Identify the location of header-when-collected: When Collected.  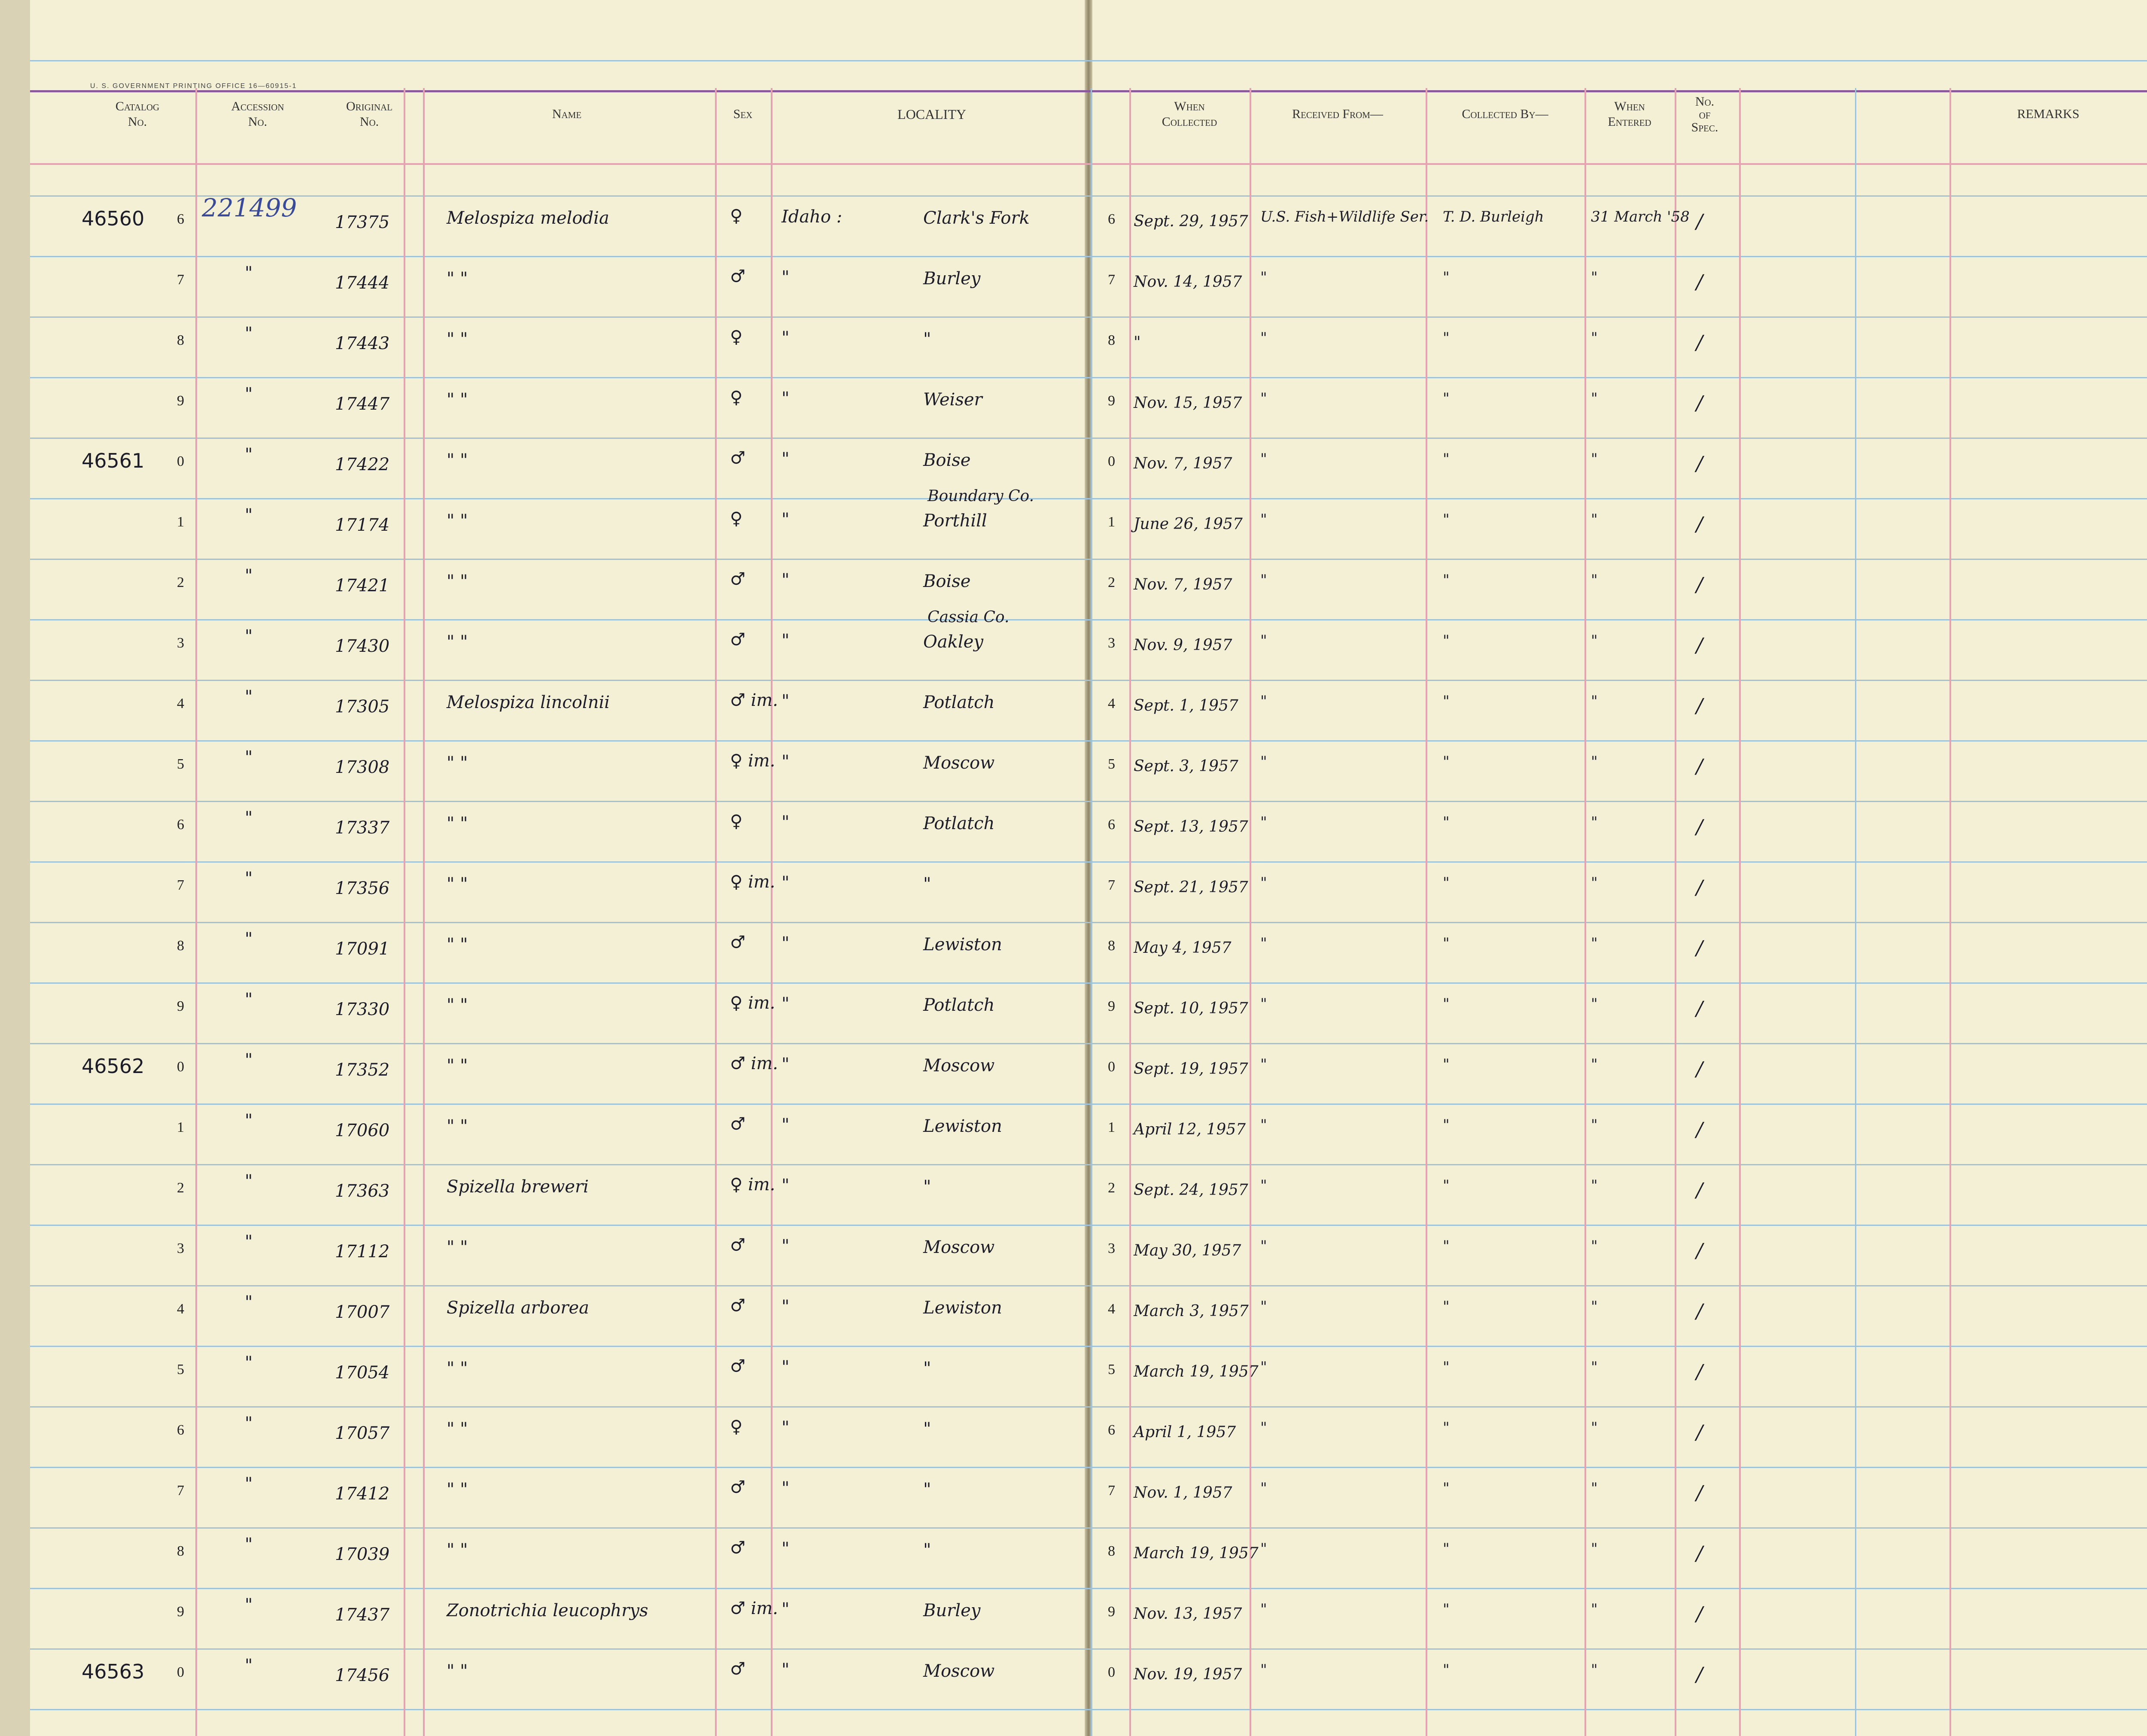
(1189, 114).